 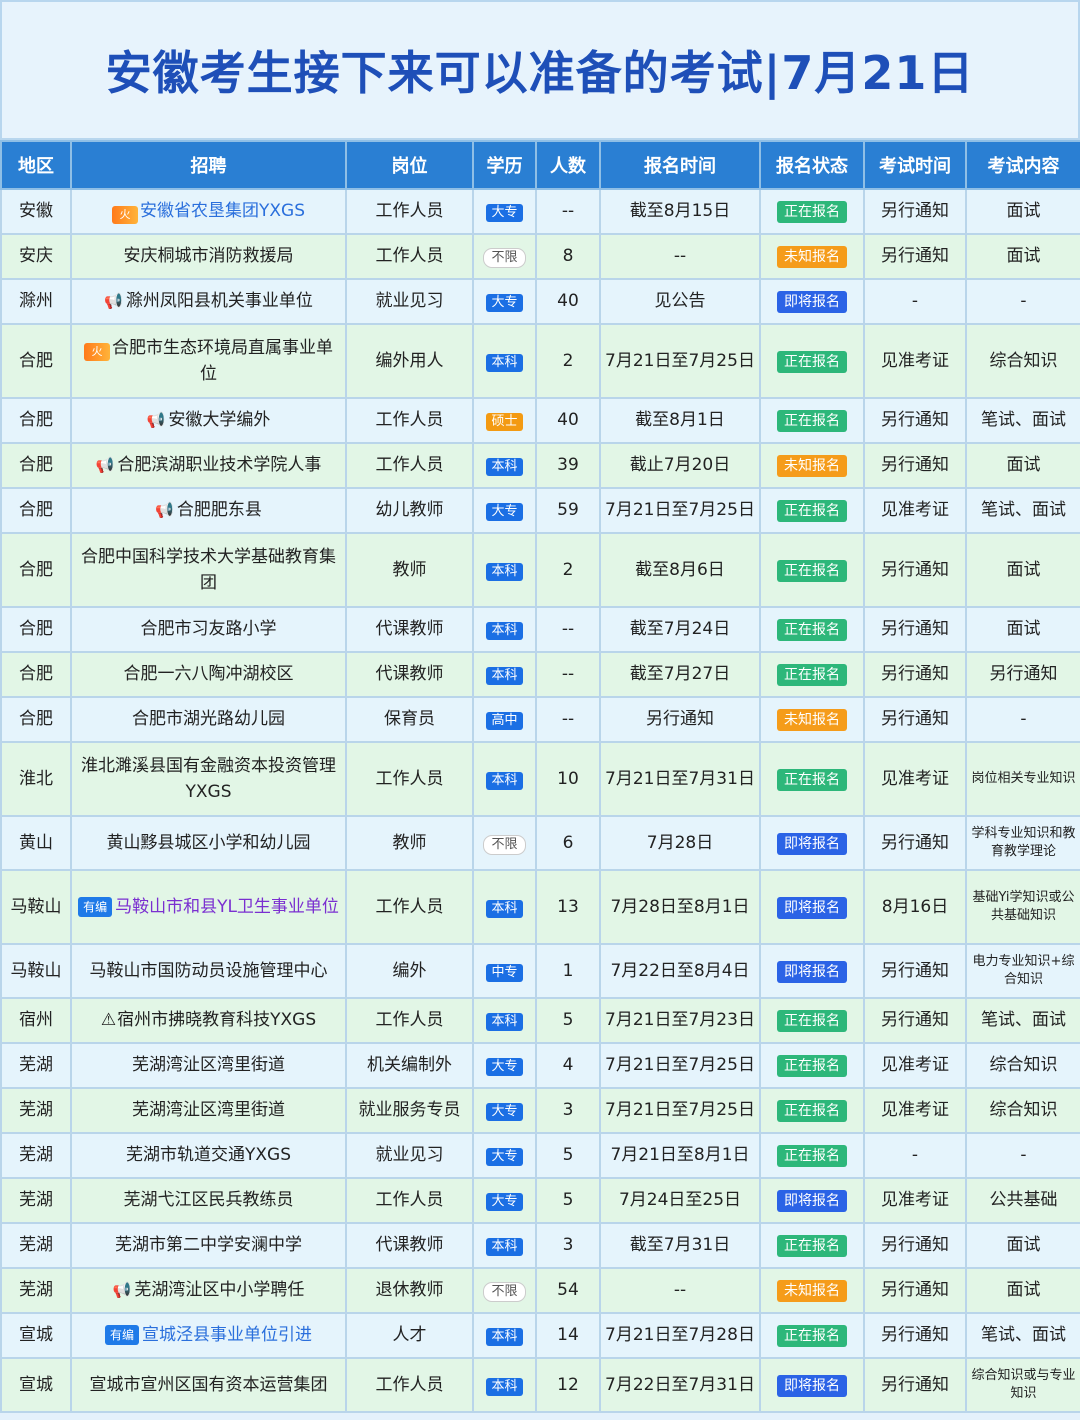 I want to click on cell-org: 合肥市湖光路幼儿园, so click(x=208, y=719).